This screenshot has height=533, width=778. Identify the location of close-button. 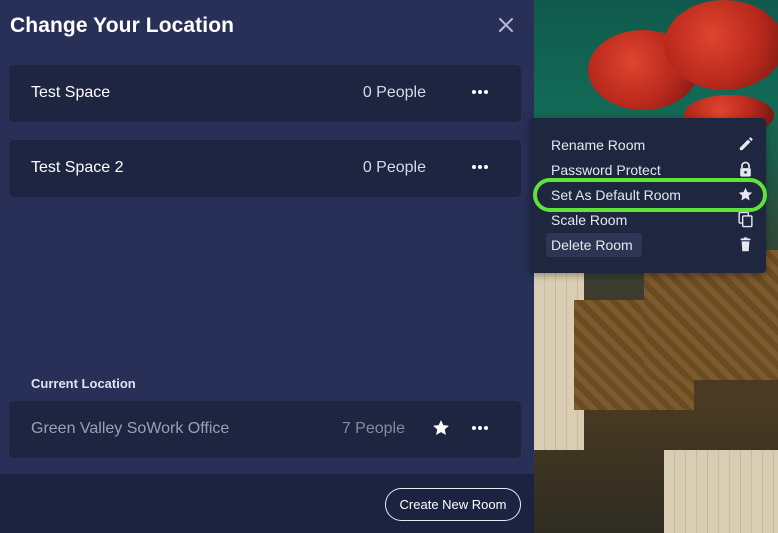
(506, 25).